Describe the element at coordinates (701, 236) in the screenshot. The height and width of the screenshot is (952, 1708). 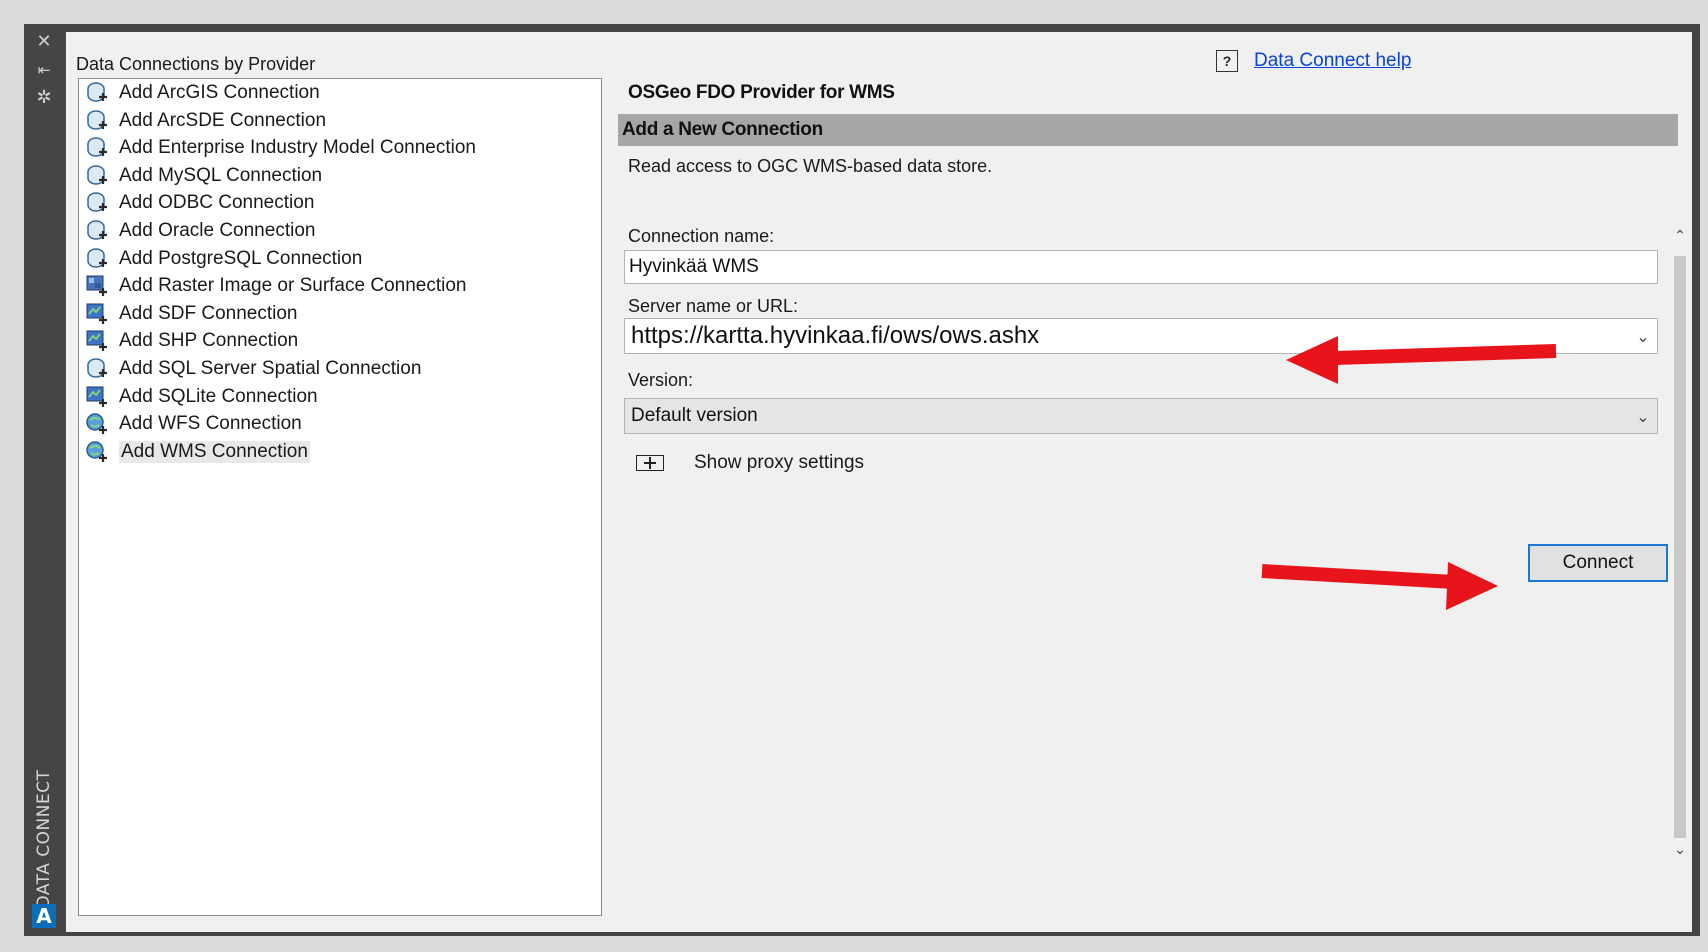
I see `connection-name-label: Connection name:` at that location.